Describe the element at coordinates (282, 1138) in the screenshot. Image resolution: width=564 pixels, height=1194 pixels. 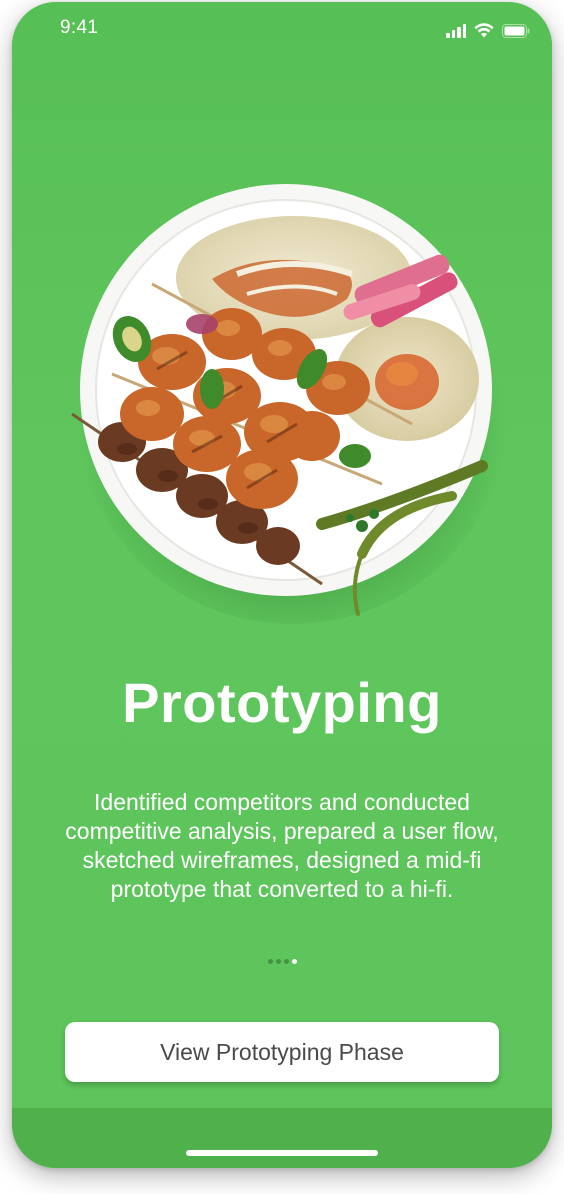
I see `bottom-bar` at that location.